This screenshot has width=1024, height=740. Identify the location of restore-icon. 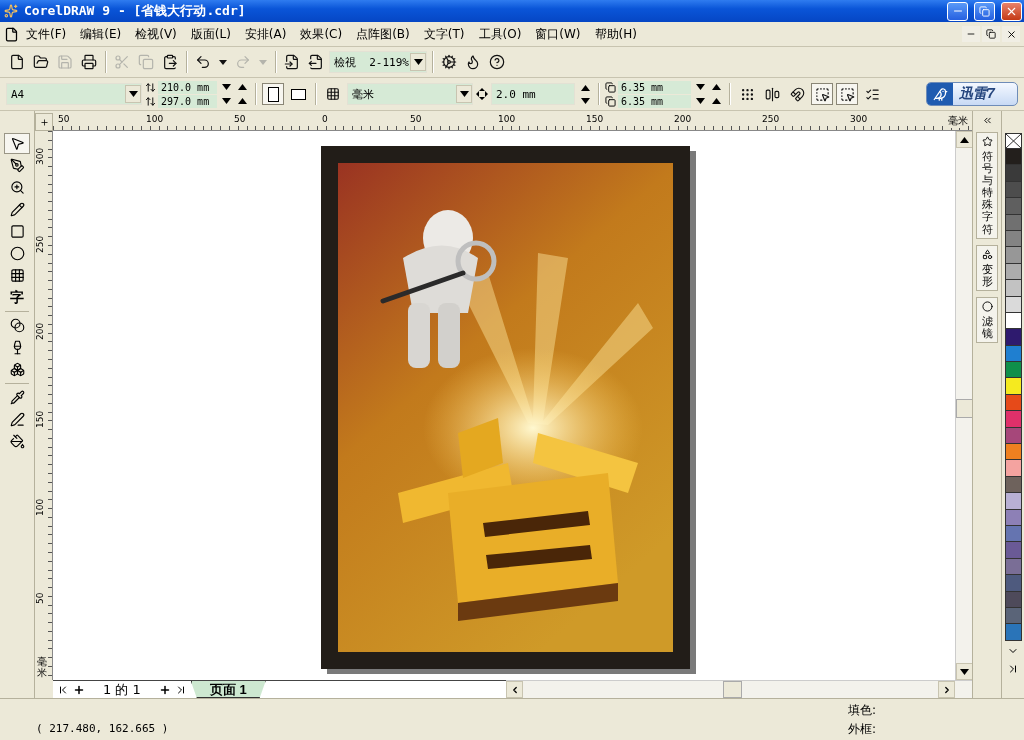
(984, 11).